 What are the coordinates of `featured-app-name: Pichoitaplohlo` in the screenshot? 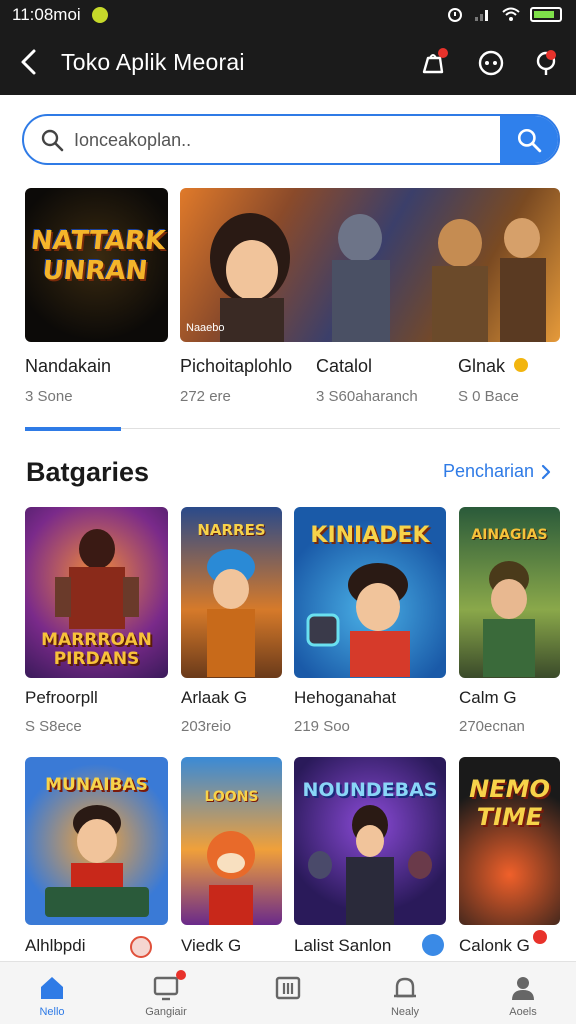 It's located at (236, 366).